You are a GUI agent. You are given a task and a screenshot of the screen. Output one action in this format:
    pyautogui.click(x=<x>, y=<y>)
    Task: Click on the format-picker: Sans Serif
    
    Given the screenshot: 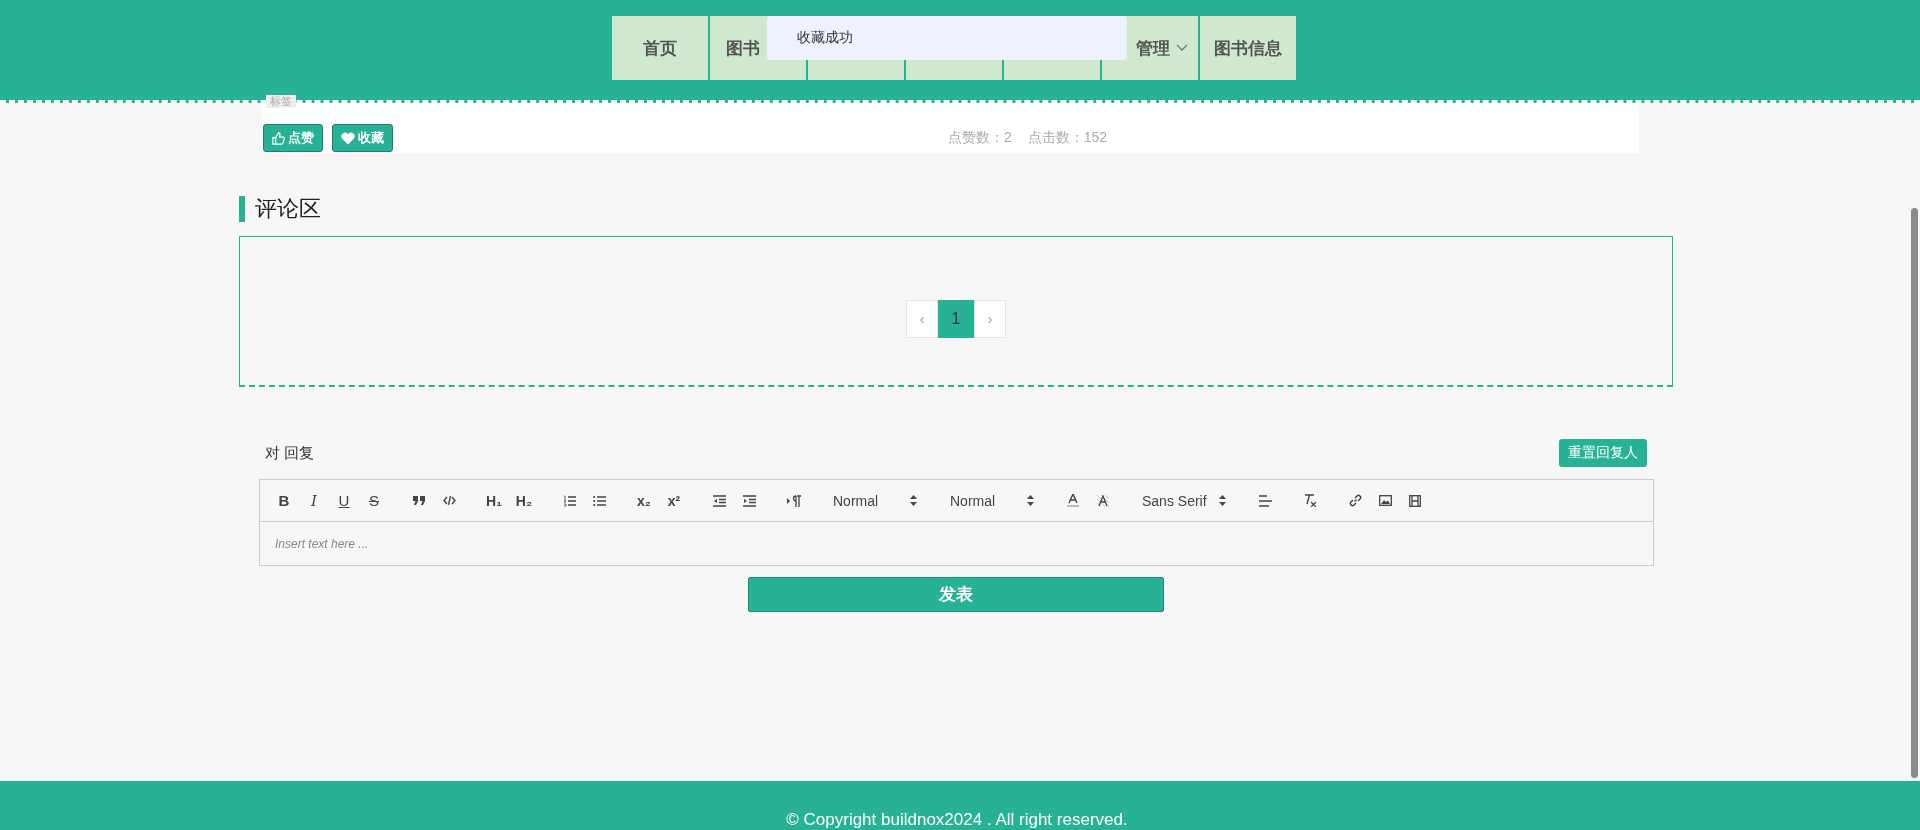 What is the action you would take?
    pyautogui.click(x=1184, y=500)
    